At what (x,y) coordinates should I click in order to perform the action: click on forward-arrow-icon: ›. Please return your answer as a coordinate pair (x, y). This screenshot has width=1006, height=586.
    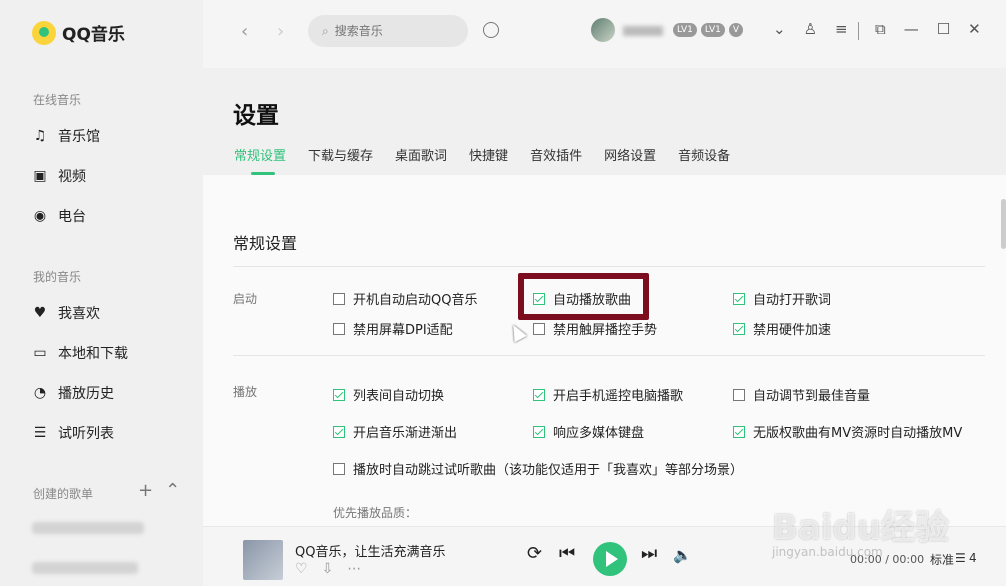
    Looking at the image, I should click on (280, 31).